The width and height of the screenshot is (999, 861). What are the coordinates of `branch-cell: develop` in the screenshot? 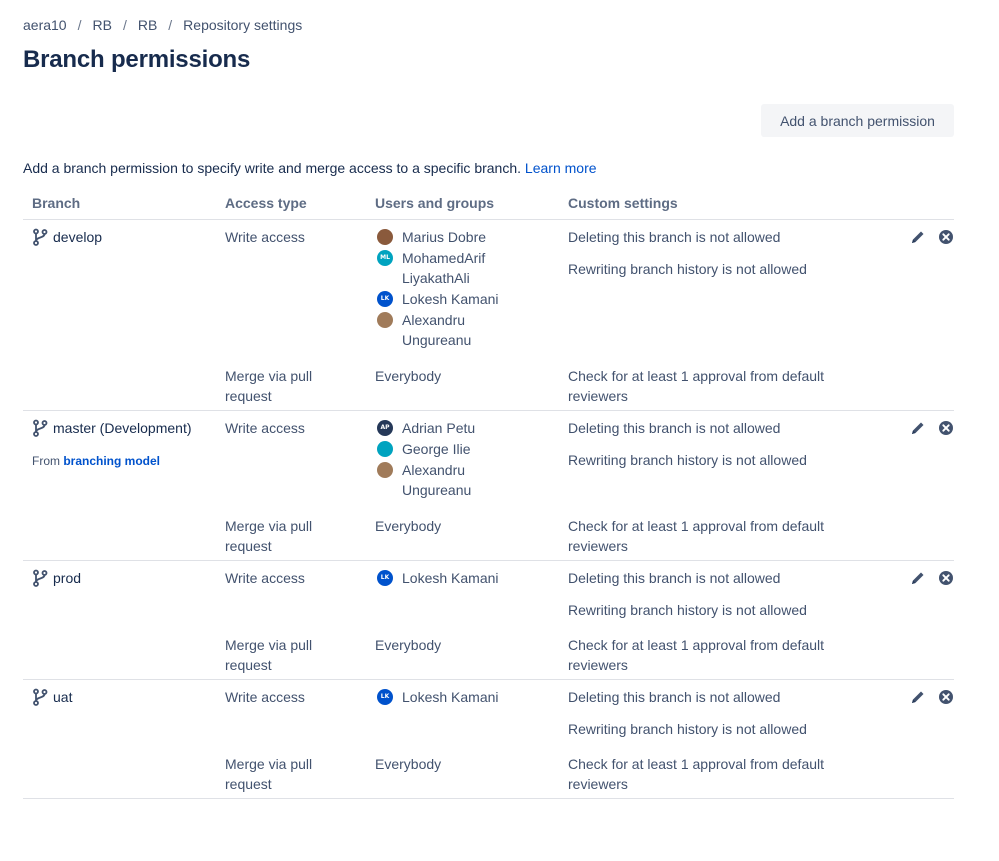 It's located at (124, 286).